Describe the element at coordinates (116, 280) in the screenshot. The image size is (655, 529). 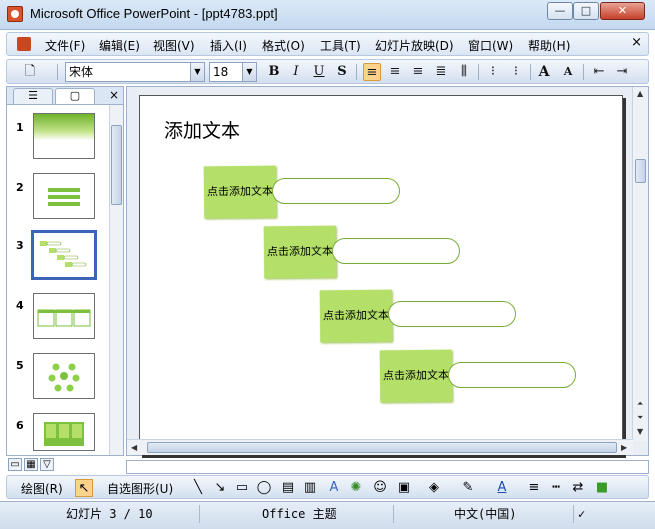
I see `slides-pane-scrollbar` at that location.